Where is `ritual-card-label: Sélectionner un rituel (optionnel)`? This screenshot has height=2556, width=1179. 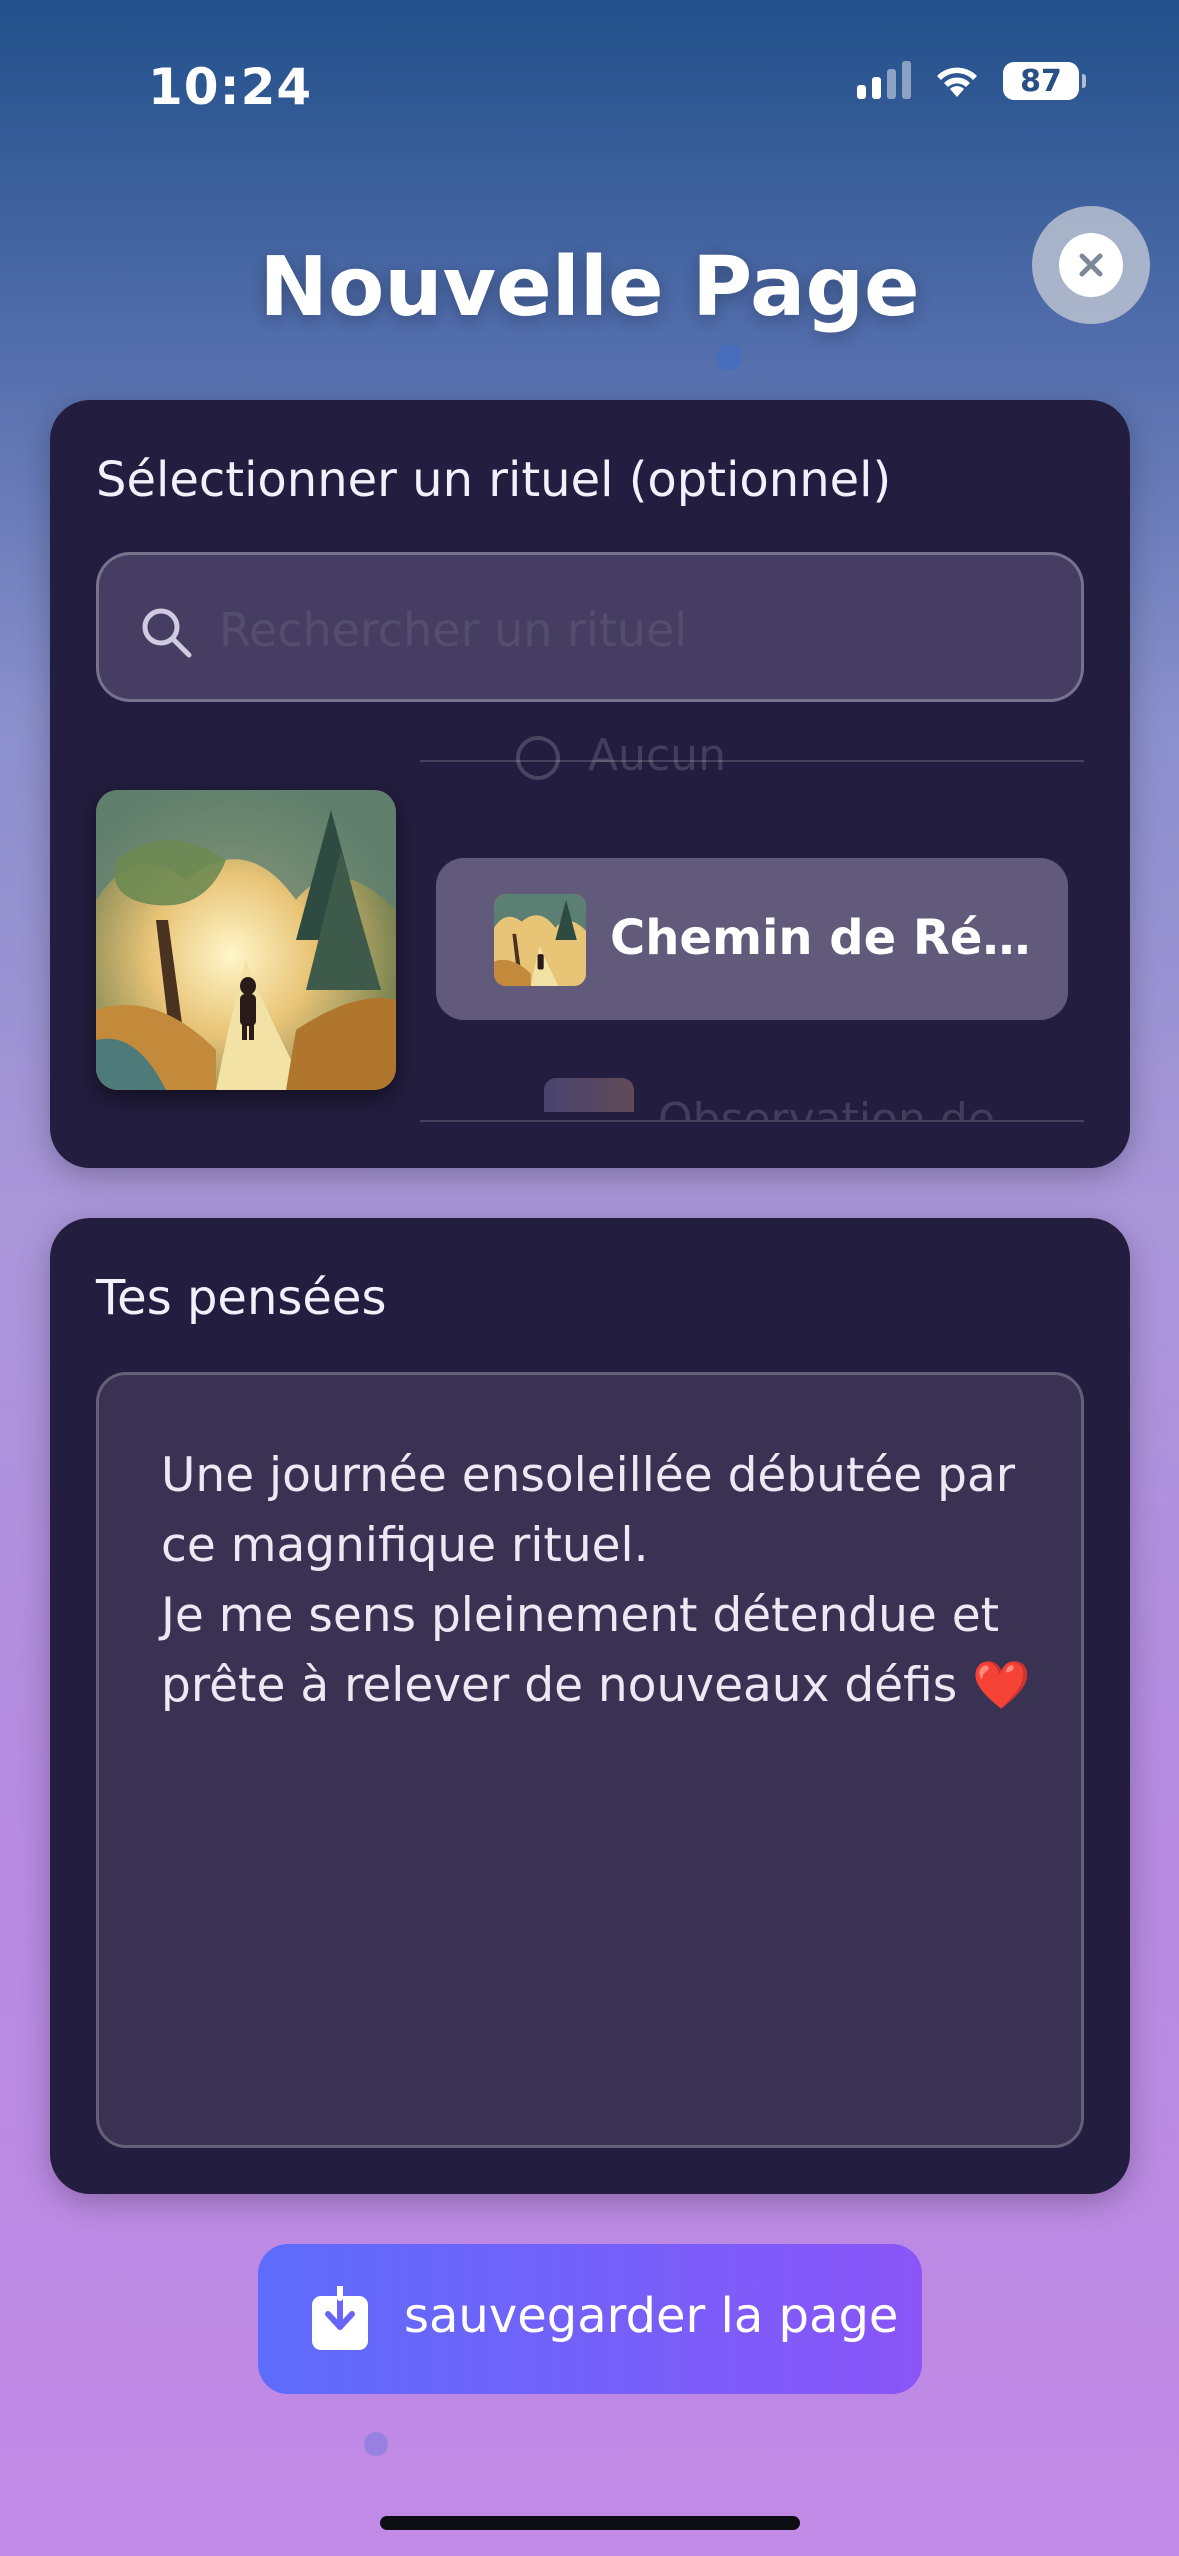
ritual-card-label: Sélectionner un rituel (optionnel) is located at coordinates (494, 480).